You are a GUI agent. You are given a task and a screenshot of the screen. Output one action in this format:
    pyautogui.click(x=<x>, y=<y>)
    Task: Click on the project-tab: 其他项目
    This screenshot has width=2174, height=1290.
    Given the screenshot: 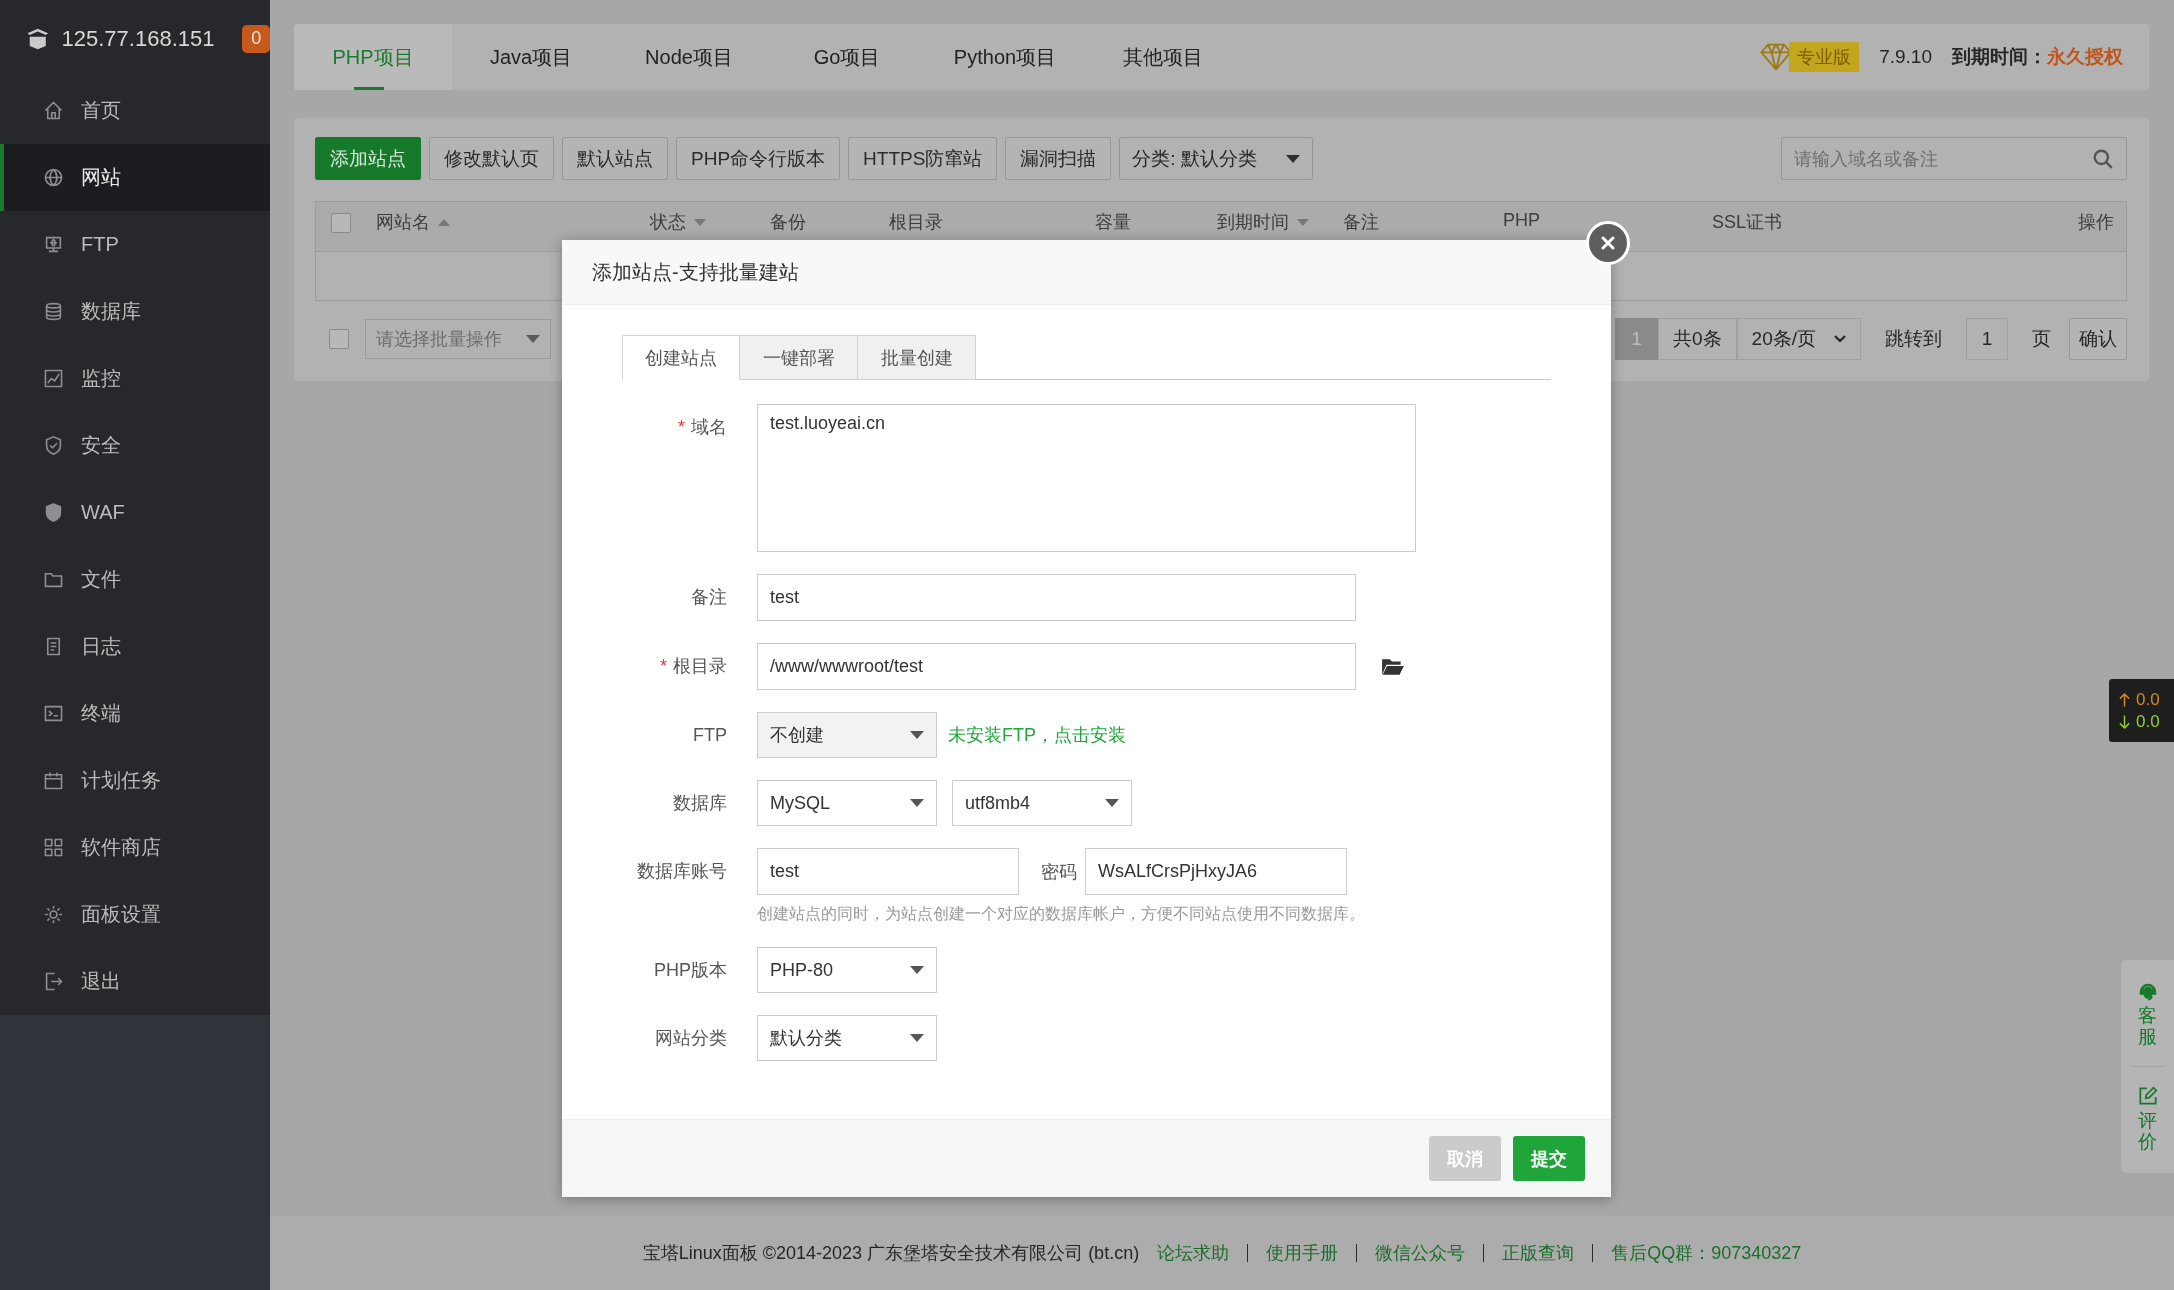 What is the action you would take?
    pyautogui.click(x=1163, y=57)
    